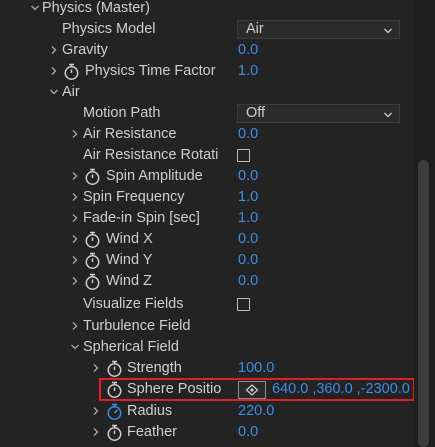 This screenshot has height=447, width=435. What do you see at coordinates (151, 155) in the screenshot?
I see `prop-label: Air Resistance Rotati` at bounding box center [151, 155].